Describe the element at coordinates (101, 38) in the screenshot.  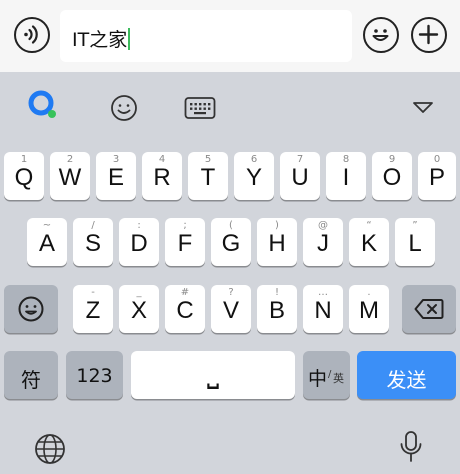
I see `message-input-text: IT之家` at that location.